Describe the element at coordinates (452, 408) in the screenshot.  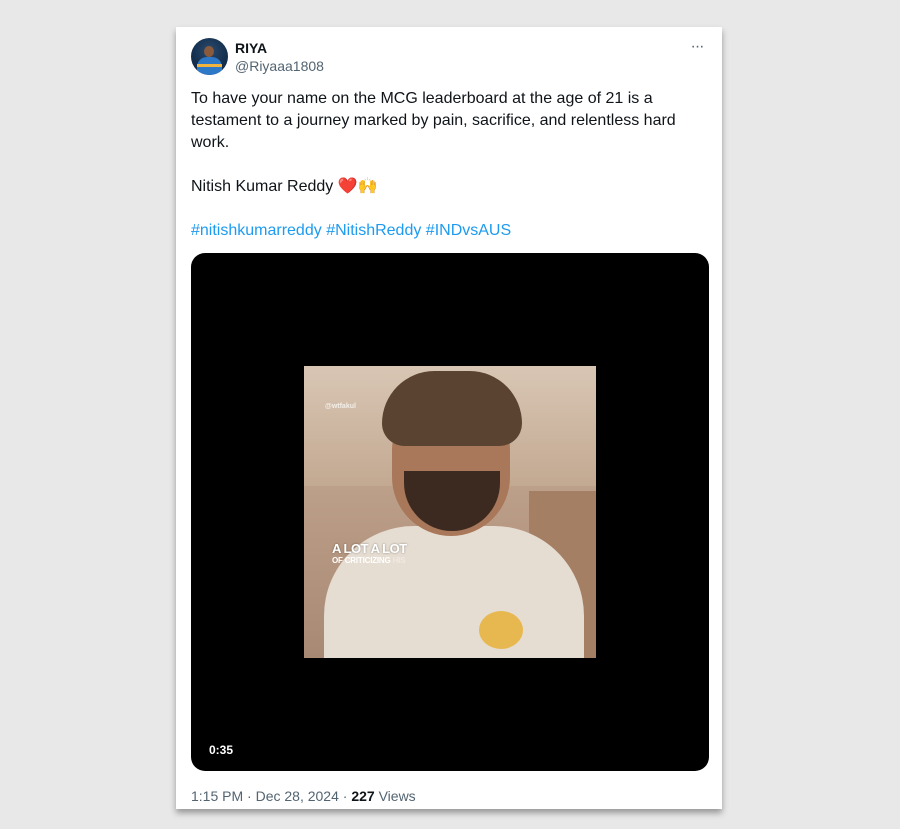
I see `video-person-hair` at that location.